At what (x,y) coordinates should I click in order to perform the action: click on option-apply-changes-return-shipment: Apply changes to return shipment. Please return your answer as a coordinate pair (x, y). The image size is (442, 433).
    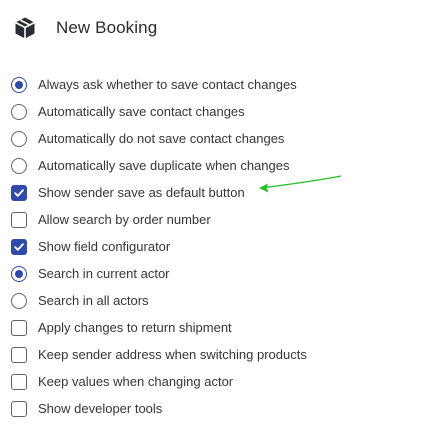
    Looking at the image, I should click on (220, 327).